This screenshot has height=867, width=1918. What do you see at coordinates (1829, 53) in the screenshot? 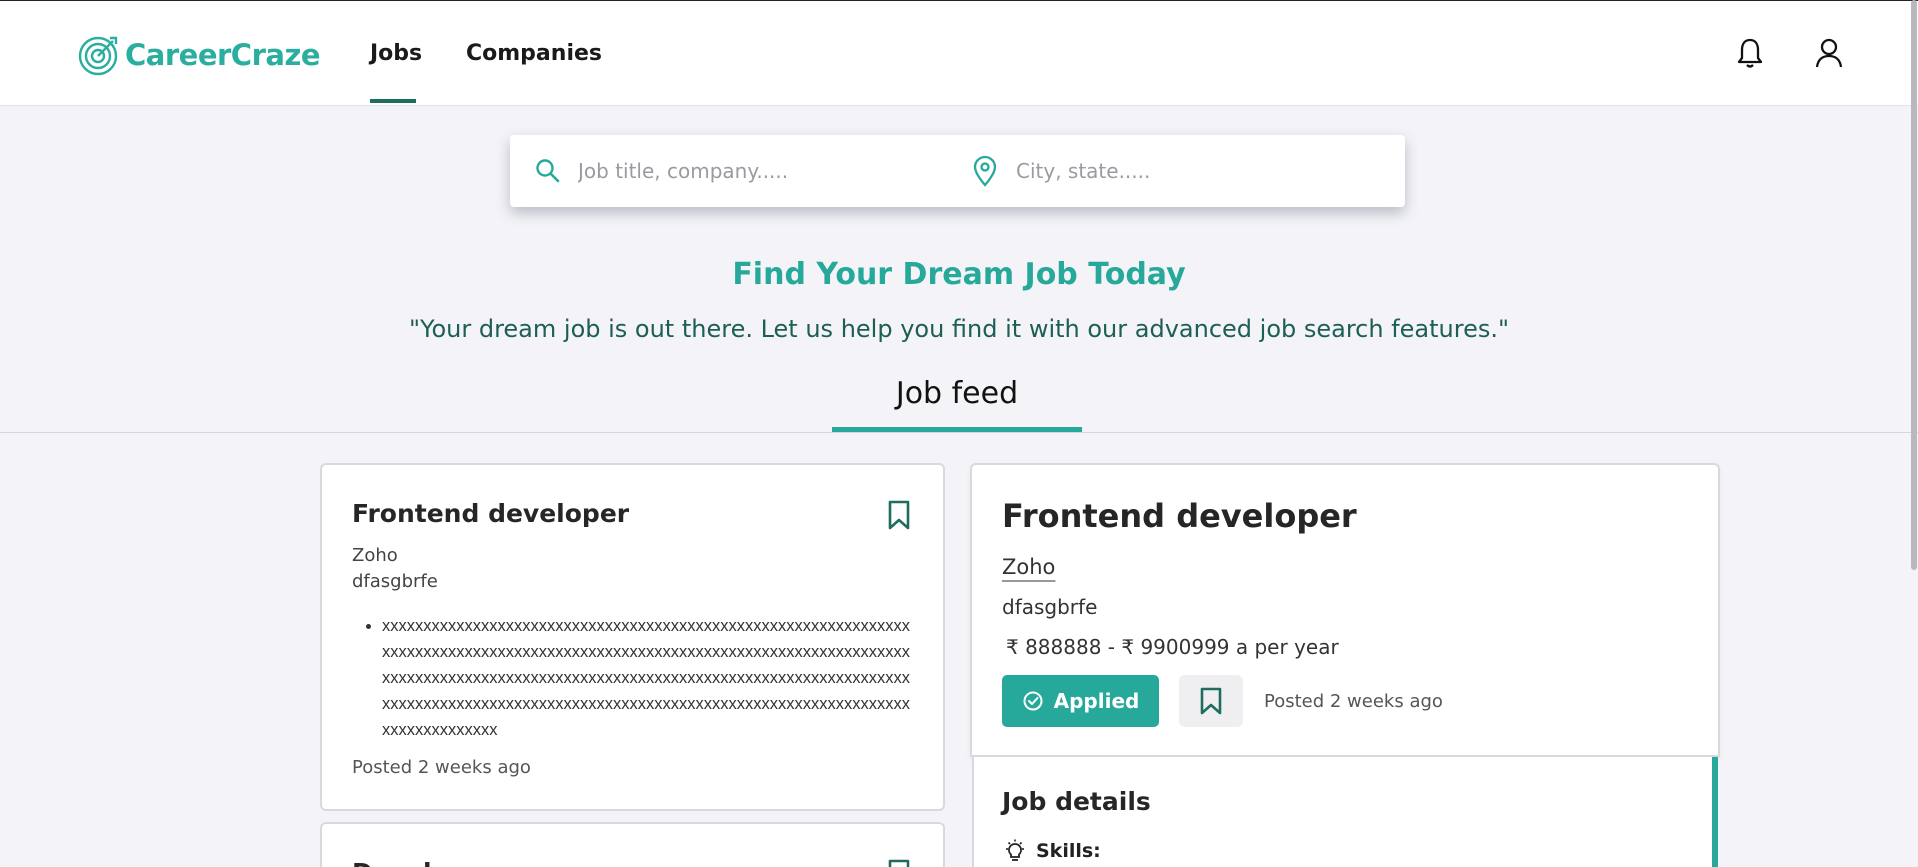
I see `user-icon` at bounding box center [1829, 53].